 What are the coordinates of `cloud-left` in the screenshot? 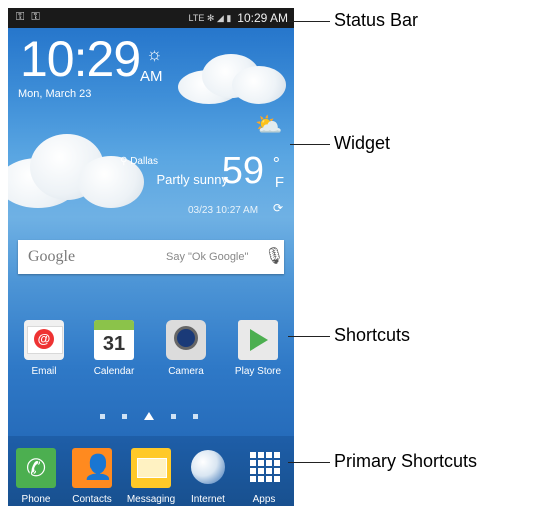 It's located at (78, 170).